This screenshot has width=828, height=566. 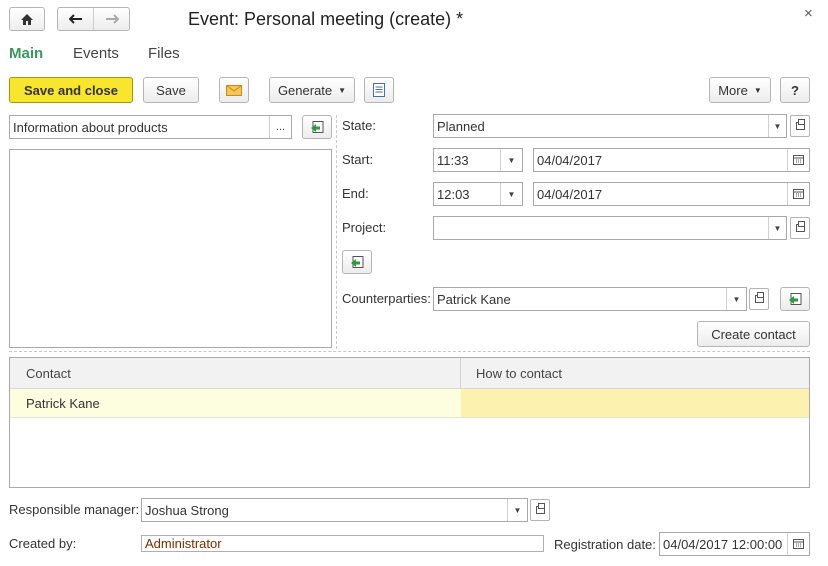 I want to click on forward-button, so click(x=111, y=19).